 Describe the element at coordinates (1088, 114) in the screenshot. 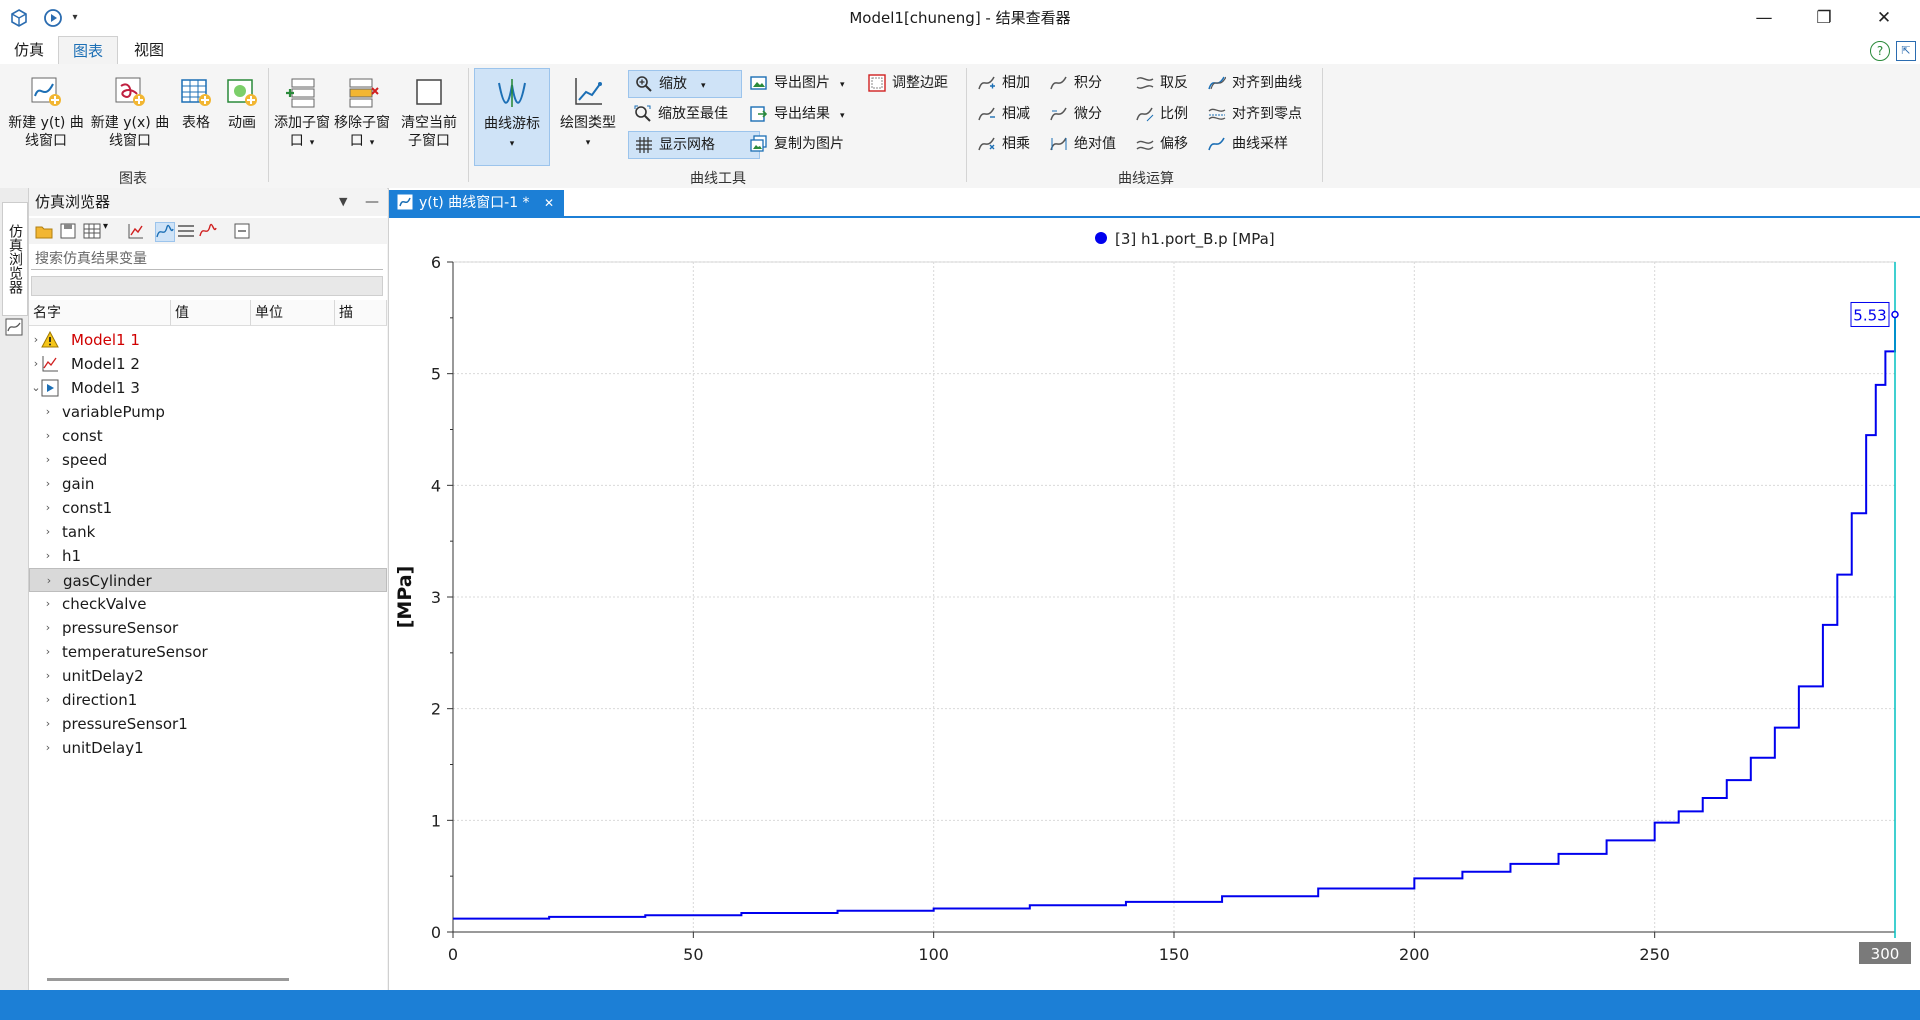

I see `derivative-label: 微分` at that location.